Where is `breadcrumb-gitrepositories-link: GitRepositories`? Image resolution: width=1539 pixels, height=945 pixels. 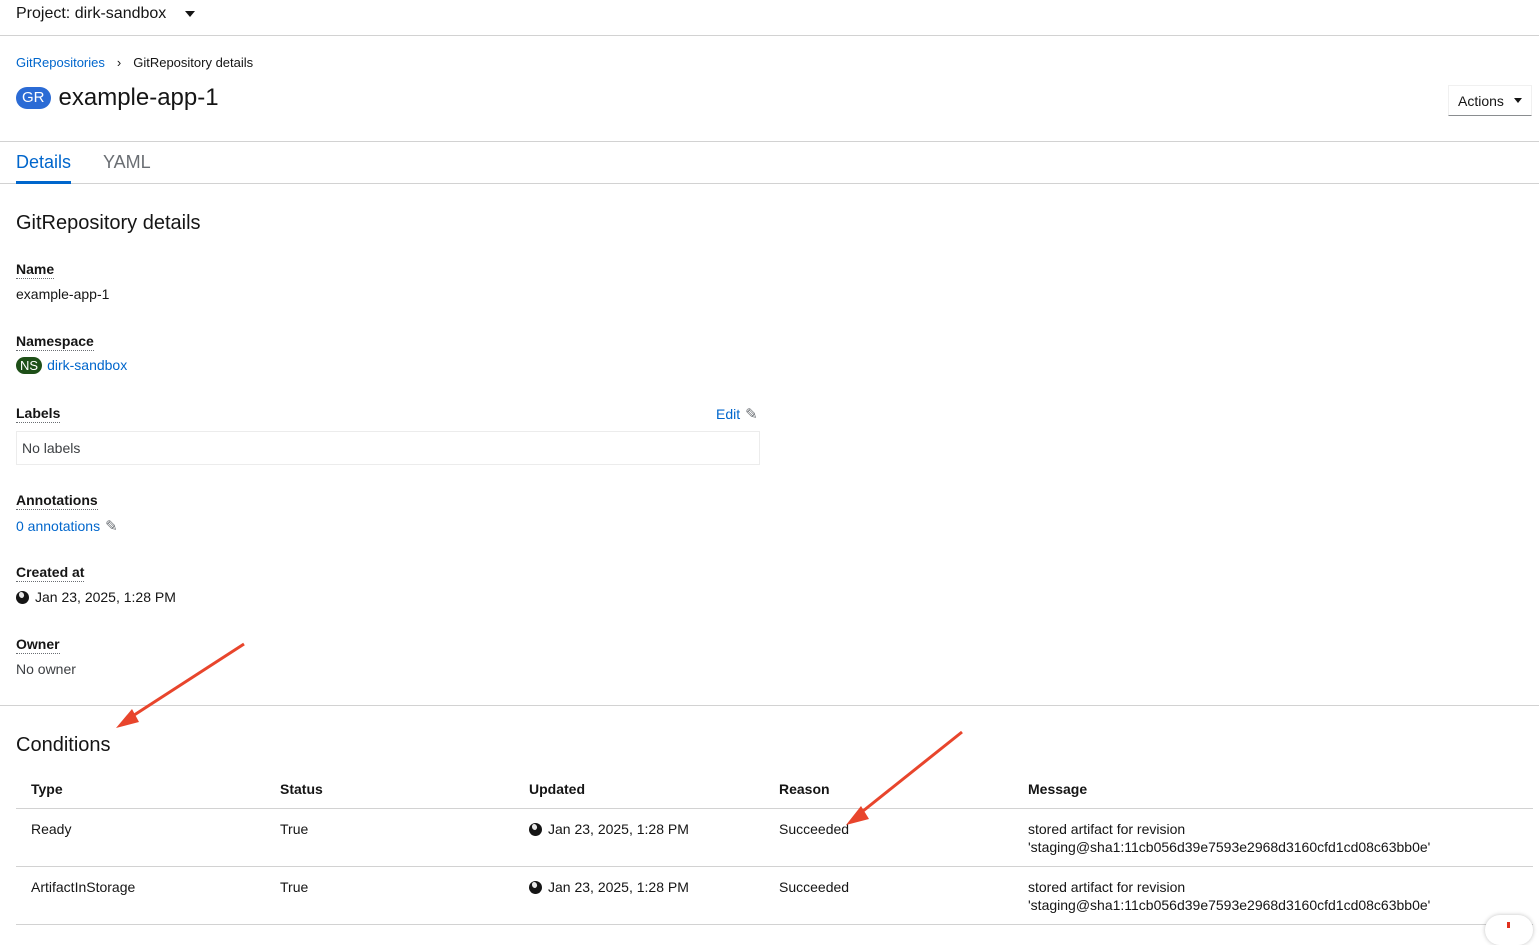
breadcrumb-gitrepositories-link: GitRepositories is located at coordinates (60, 62).